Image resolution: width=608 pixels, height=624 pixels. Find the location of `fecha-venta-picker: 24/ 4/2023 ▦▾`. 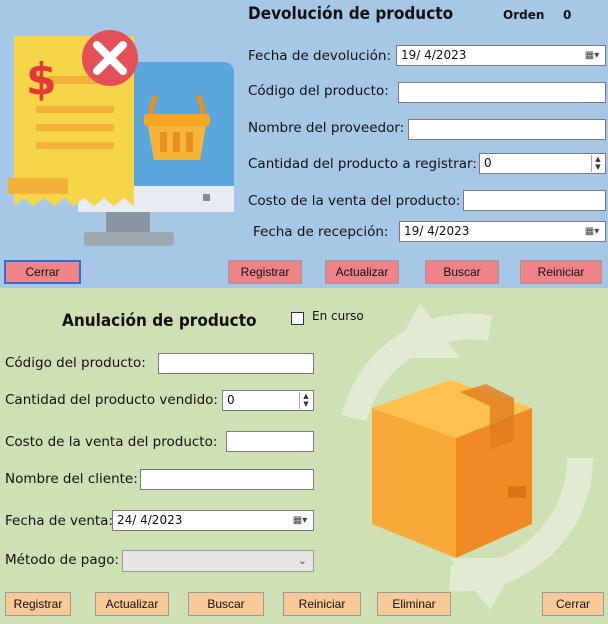

fecha-venta-picker: 24/ 4/2023 ▦▾ is located at coordinates (213, 520).